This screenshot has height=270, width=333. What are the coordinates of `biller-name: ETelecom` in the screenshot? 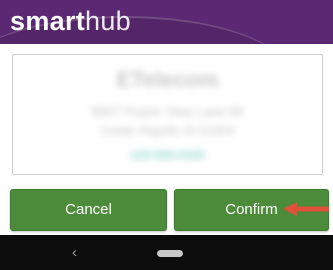 It's located at (167, 79).